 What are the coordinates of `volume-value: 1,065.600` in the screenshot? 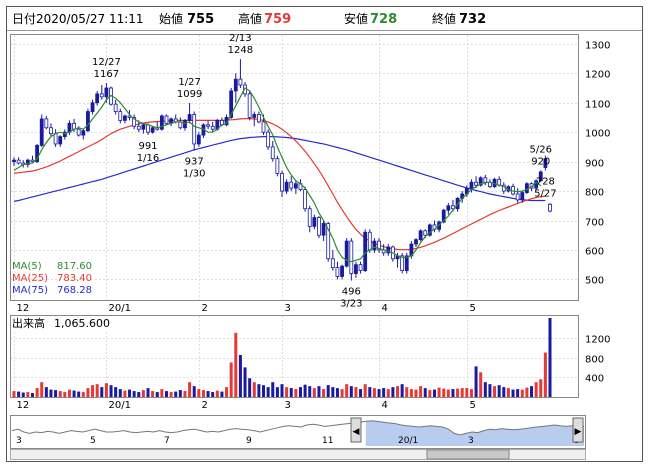 It's located at (82, 323).